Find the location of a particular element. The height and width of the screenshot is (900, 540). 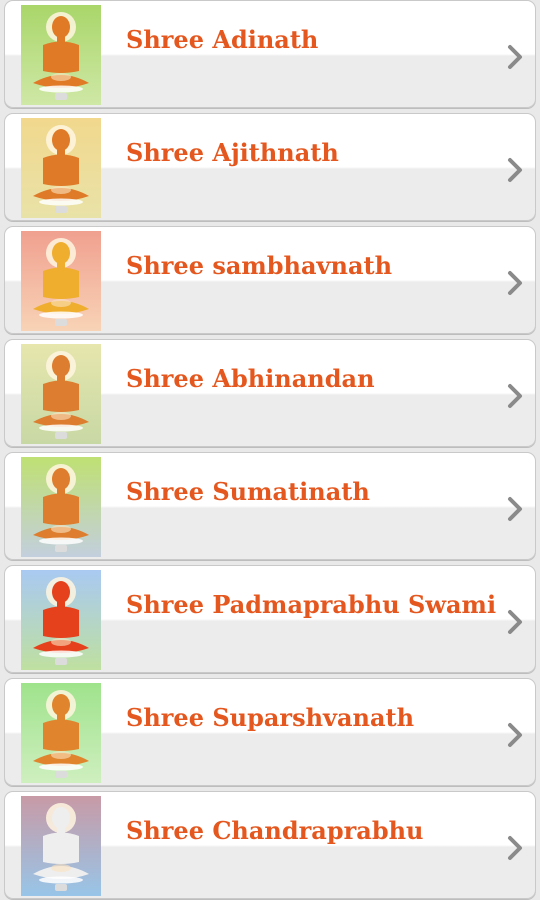

list-item: Shree Ajithnath is located at coordinates (270, 167).